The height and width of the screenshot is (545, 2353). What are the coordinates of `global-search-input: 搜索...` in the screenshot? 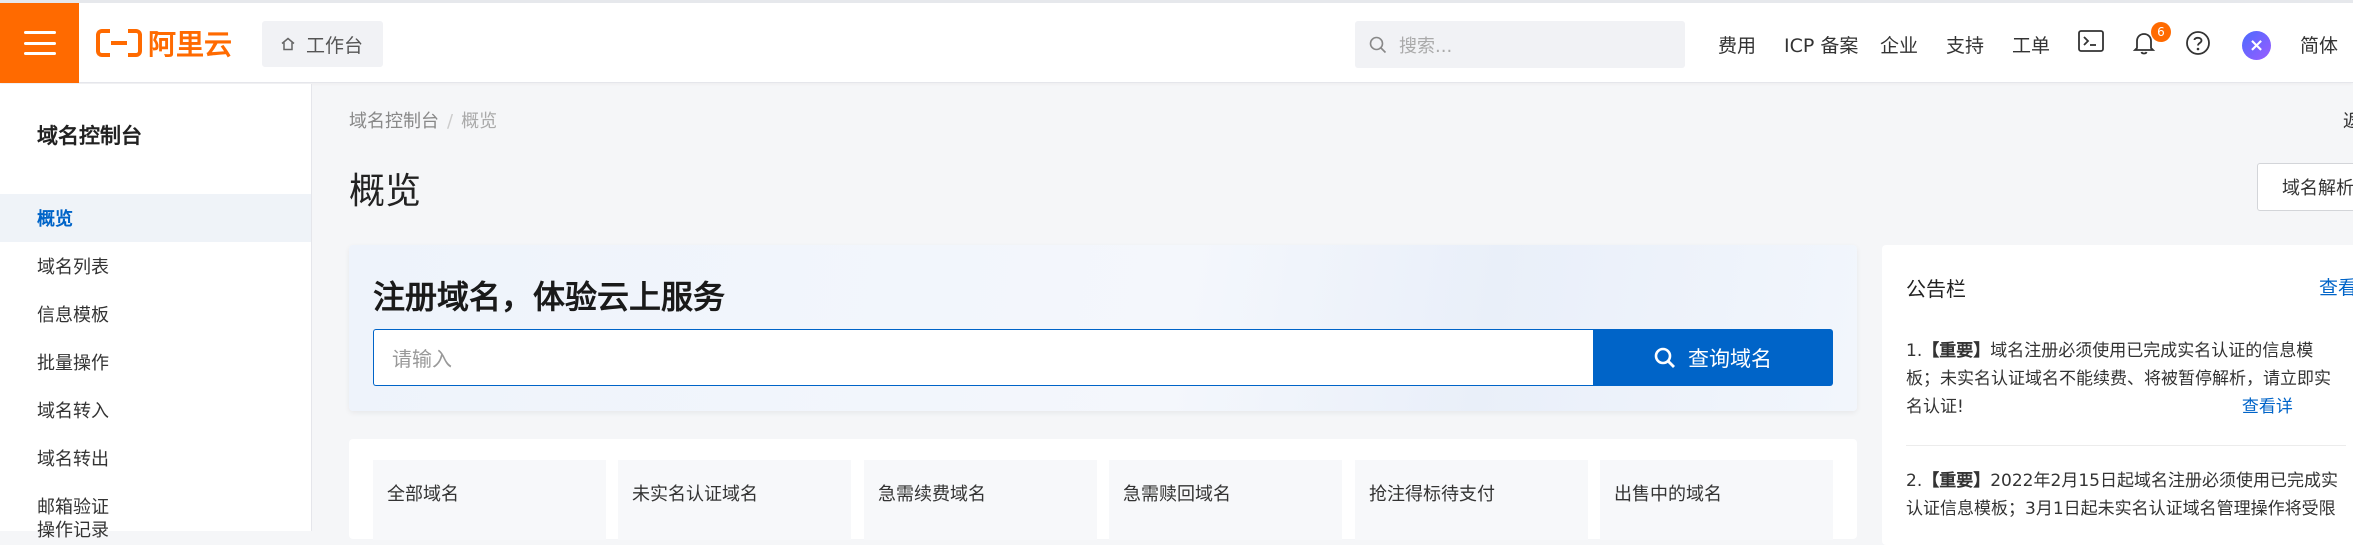 It's located at (1520, 44).